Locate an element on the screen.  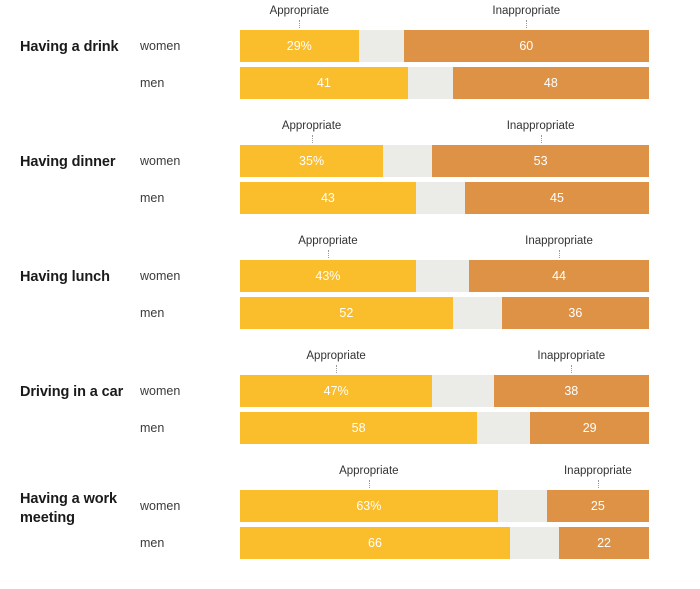
bar-value-appropriate: 58 is located at coordinates (358, 428).